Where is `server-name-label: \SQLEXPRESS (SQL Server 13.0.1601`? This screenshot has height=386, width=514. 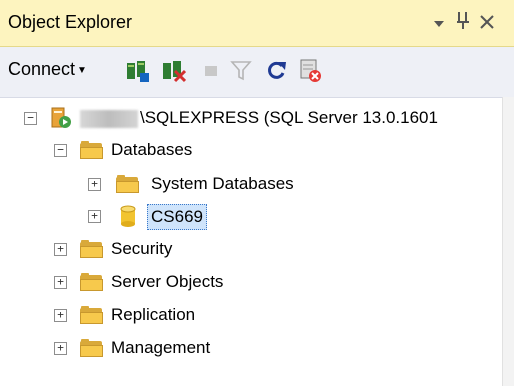 server-name-label: \SQLEXPRESS (SQL Server 13.0.1601 is located at coordinates (259, 118).